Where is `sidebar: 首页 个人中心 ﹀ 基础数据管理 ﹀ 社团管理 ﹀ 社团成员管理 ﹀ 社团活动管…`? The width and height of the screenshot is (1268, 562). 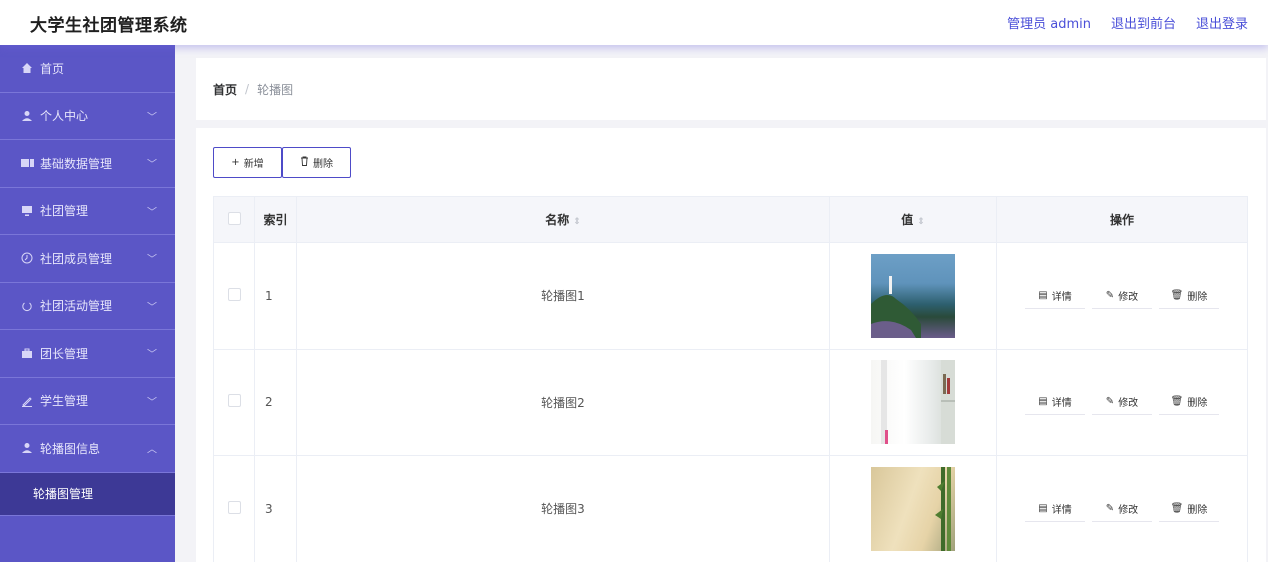 sidebar: 首页 个人中心 ﹀ 基础数据管理 ﹀ 社团管理 ﹀ 社团成员管理 ﹀ 社团活动管… is located at coordinates (87, 303).